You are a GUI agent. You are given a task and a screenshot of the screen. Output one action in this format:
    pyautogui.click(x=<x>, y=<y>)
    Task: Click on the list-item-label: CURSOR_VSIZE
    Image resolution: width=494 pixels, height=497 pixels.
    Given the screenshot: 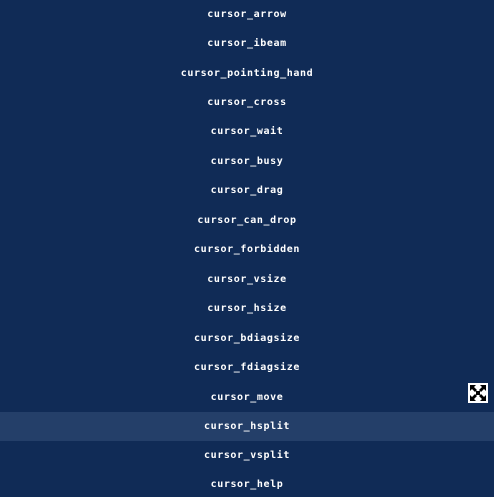 What is the action you would take?
    pyautogui.click(x=247, y=279)
    